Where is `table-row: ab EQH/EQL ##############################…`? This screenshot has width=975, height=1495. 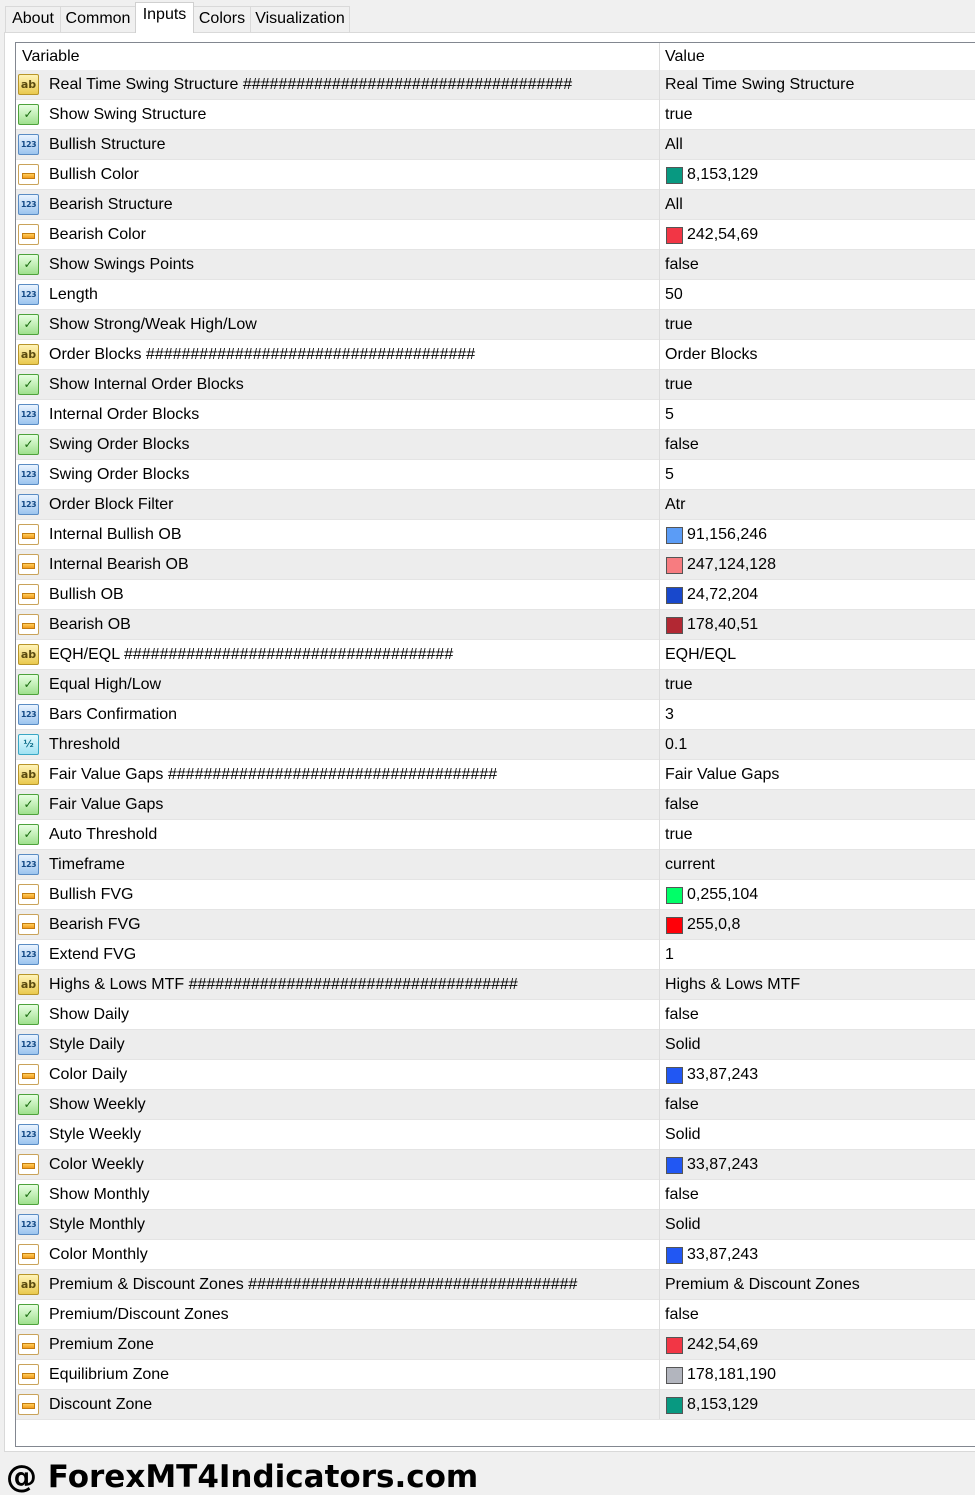 table-row: ab EQH/EQL ##############################… is located at coordinates (495, 655).